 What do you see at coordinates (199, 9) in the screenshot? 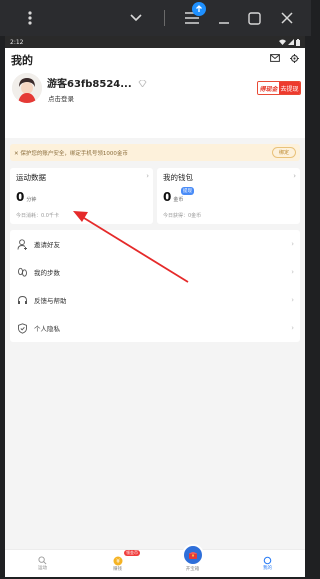
I see `upload-icon` at bounding box center [199, 9].